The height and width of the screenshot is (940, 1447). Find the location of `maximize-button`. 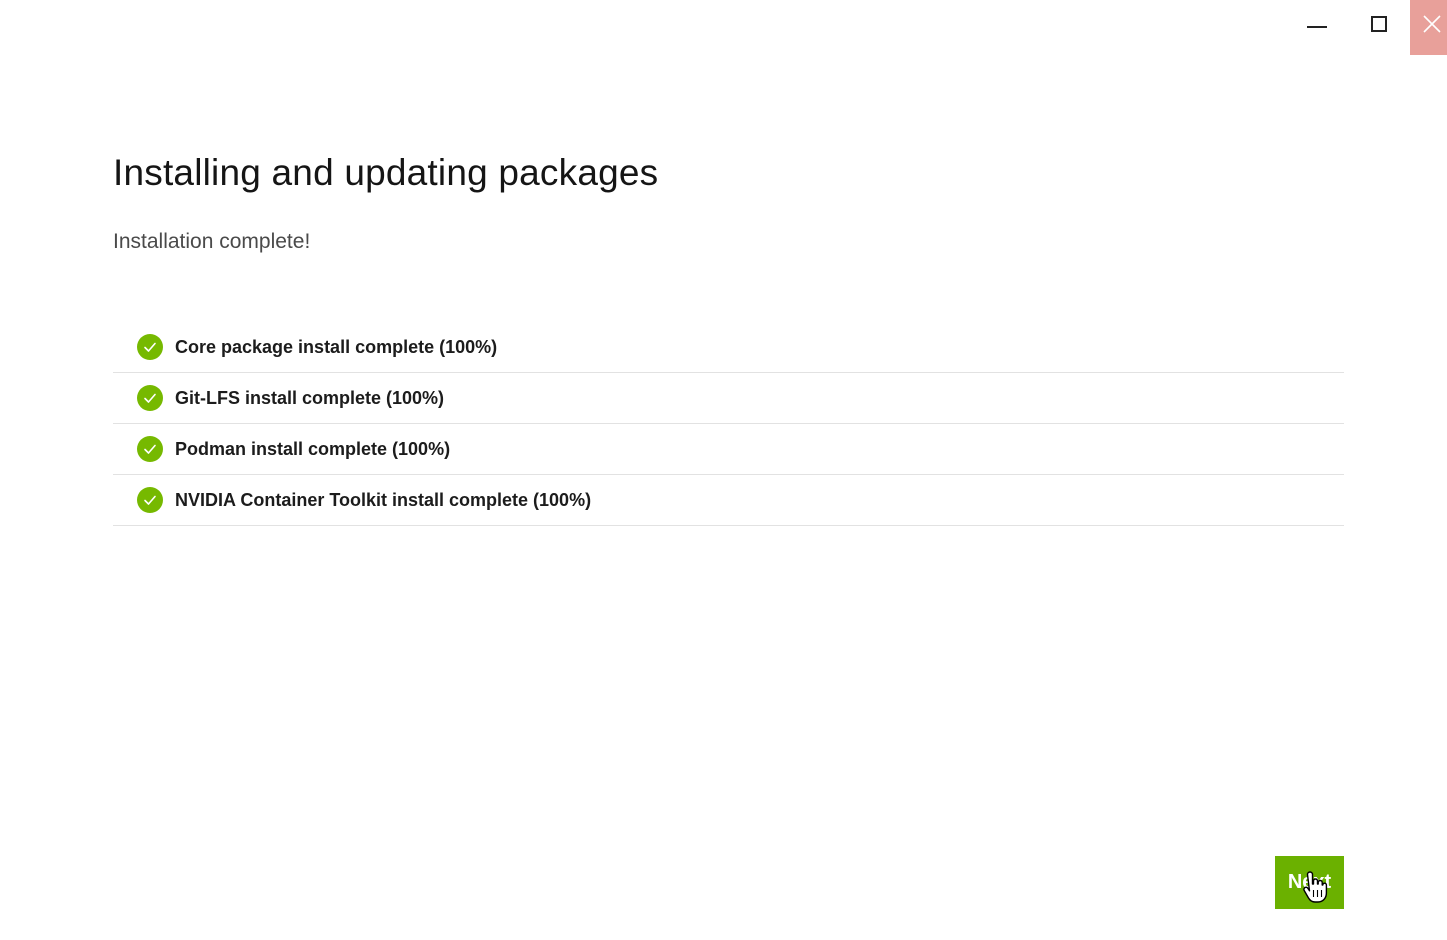

maximize-button is located at coordinates (1379, 27).